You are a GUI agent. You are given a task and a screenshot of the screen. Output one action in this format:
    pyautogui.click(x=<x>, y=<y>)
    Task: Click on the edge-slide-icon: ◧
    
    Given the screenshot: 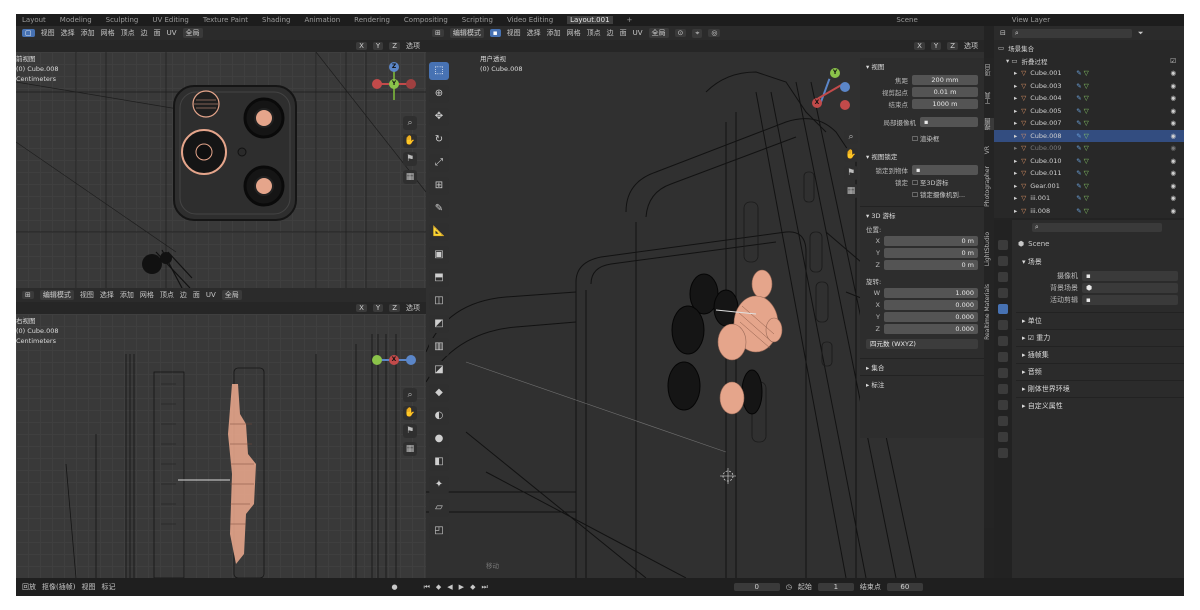 What is the action you would take?
    pyautogui.click(x=439, y=462)
    